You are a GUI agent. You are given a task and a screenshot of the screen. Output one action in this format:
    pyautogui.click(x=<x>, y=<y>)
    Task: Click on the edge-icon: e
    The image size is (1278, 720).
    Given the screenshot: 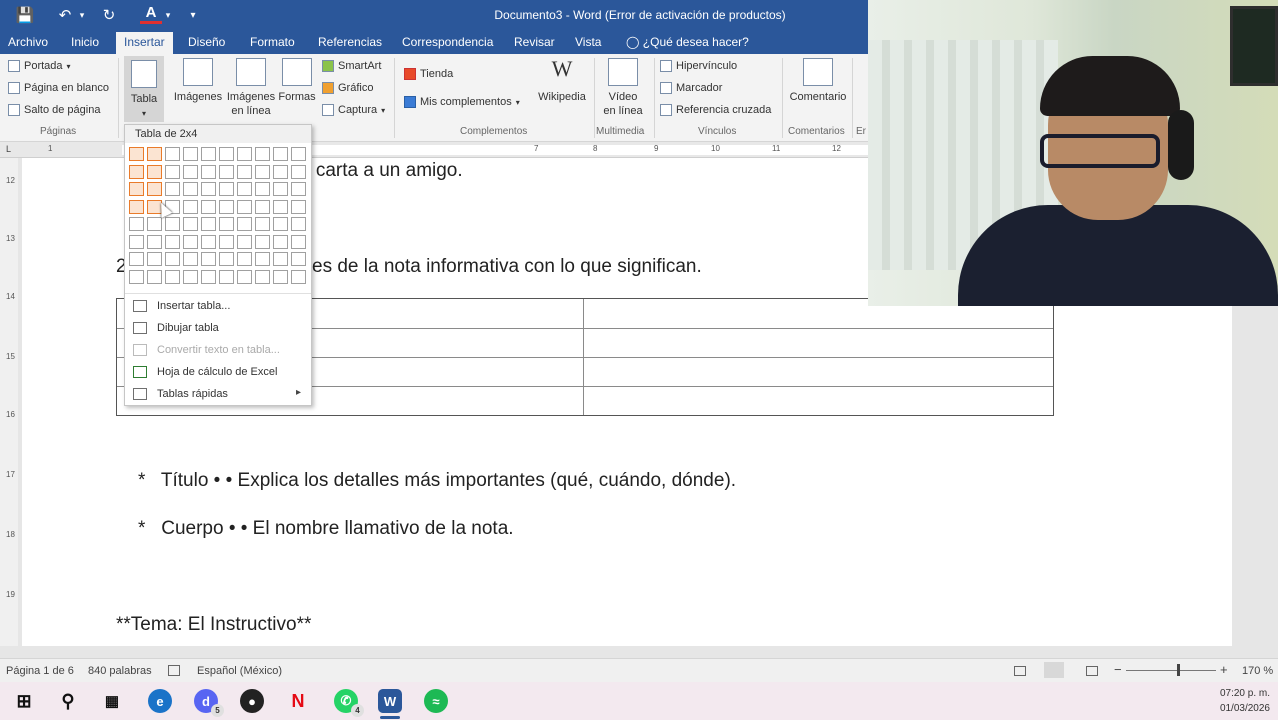 What is the action you would take?
    pyautogui.click(x=160, y=701)
    